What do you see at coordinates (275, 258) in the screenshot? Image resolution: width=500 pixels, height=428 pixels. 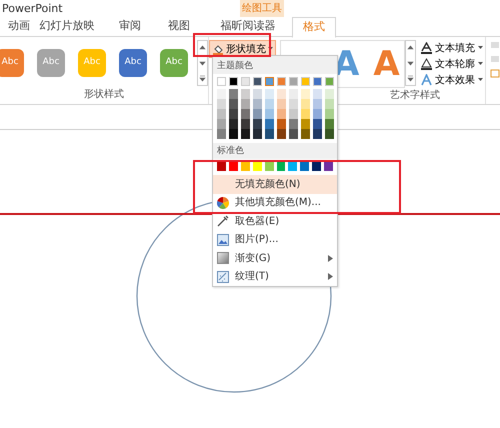 I see `menu-item: 渐变(G)` at bounding box center [275, 258].